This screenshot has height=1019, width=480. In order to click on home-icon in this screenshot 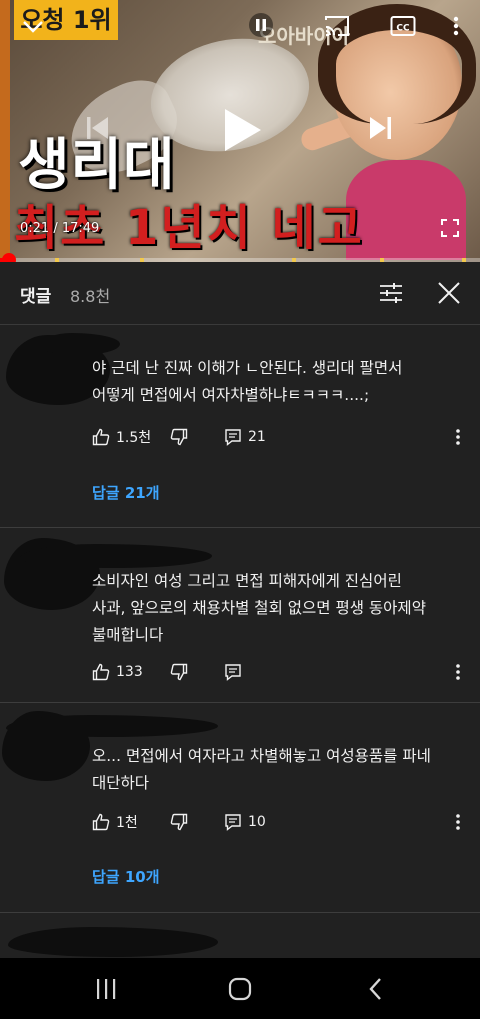, I will do `click(240, 989)`.